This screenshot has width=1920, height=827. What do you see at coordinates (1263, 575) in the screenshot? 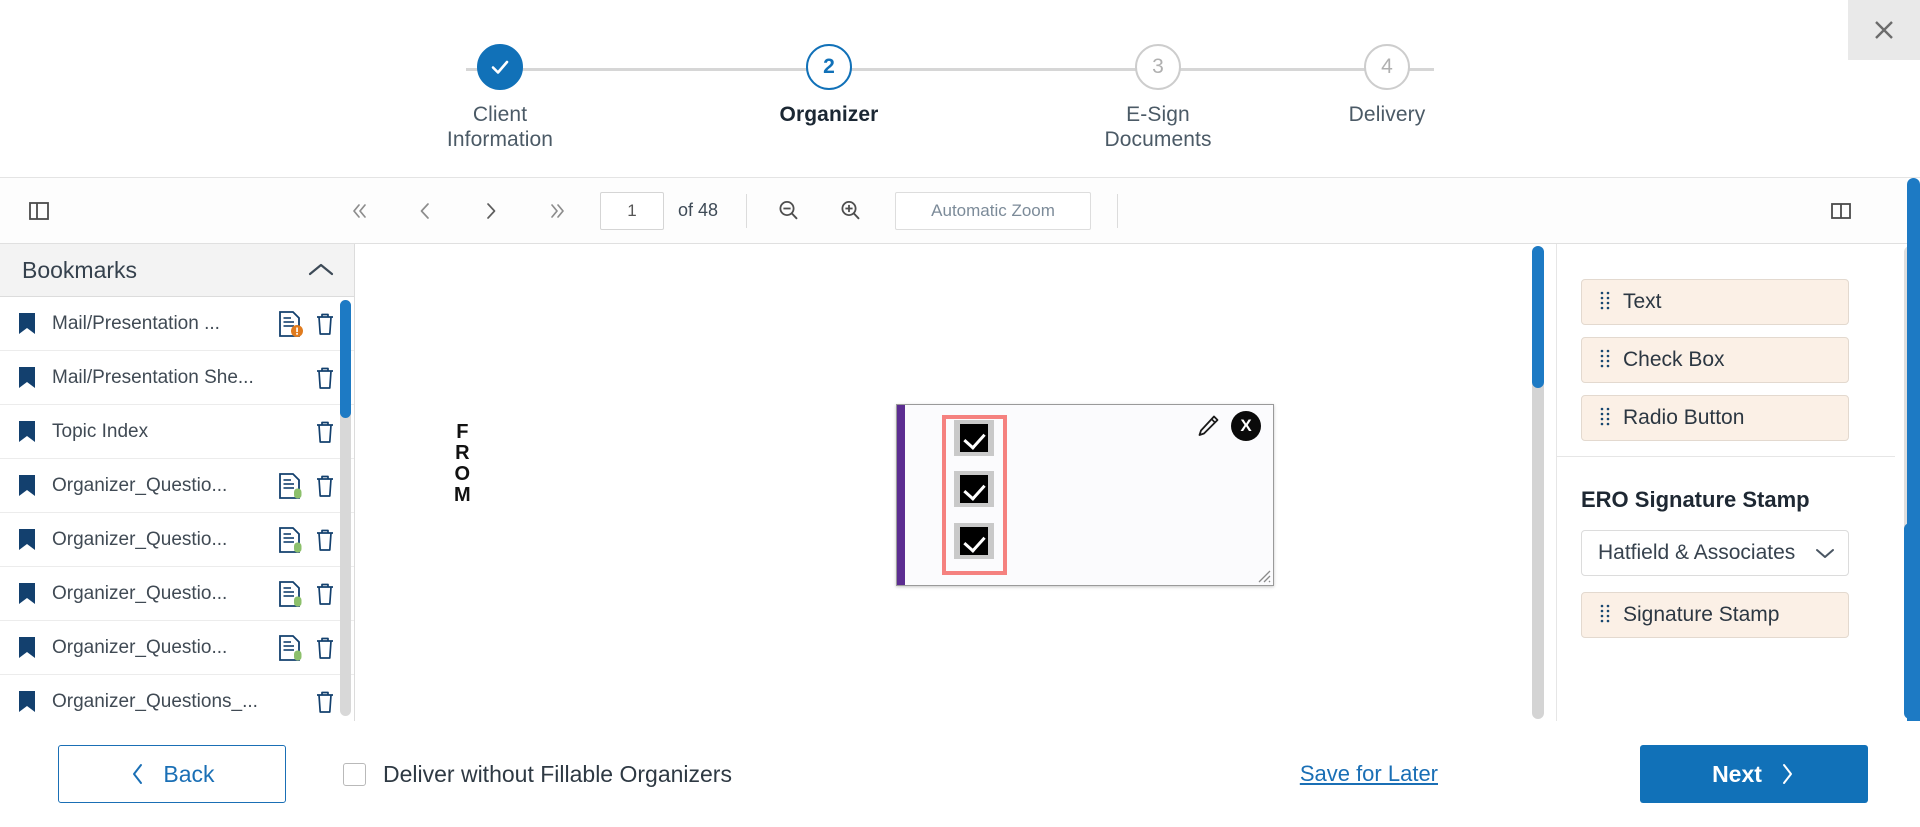
I see `resize-handle-icon` at bounding box center [1263, 575].